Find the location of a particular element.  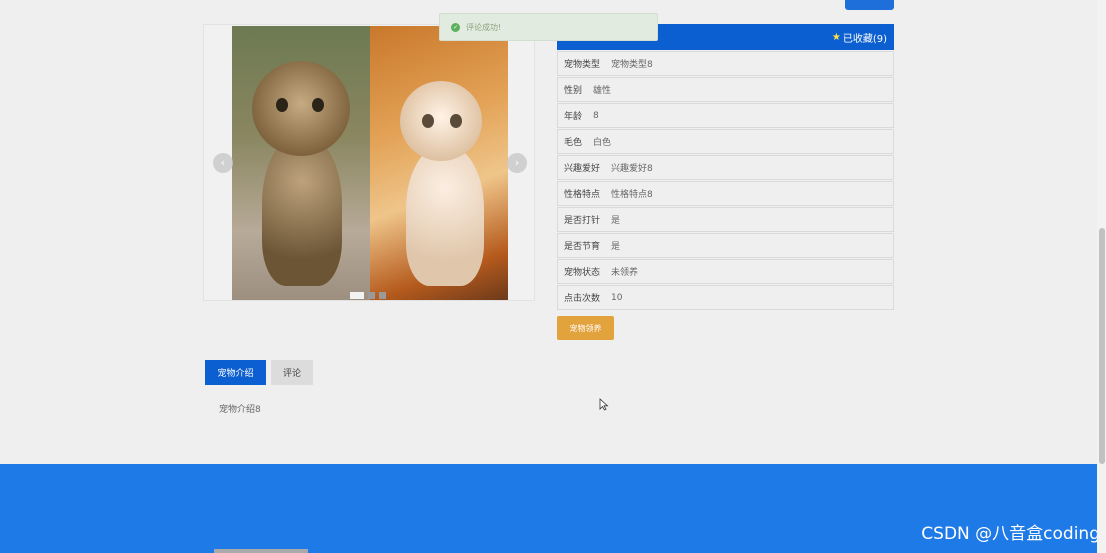

detail-value: 雄性 is located at coordinates (602, 91).